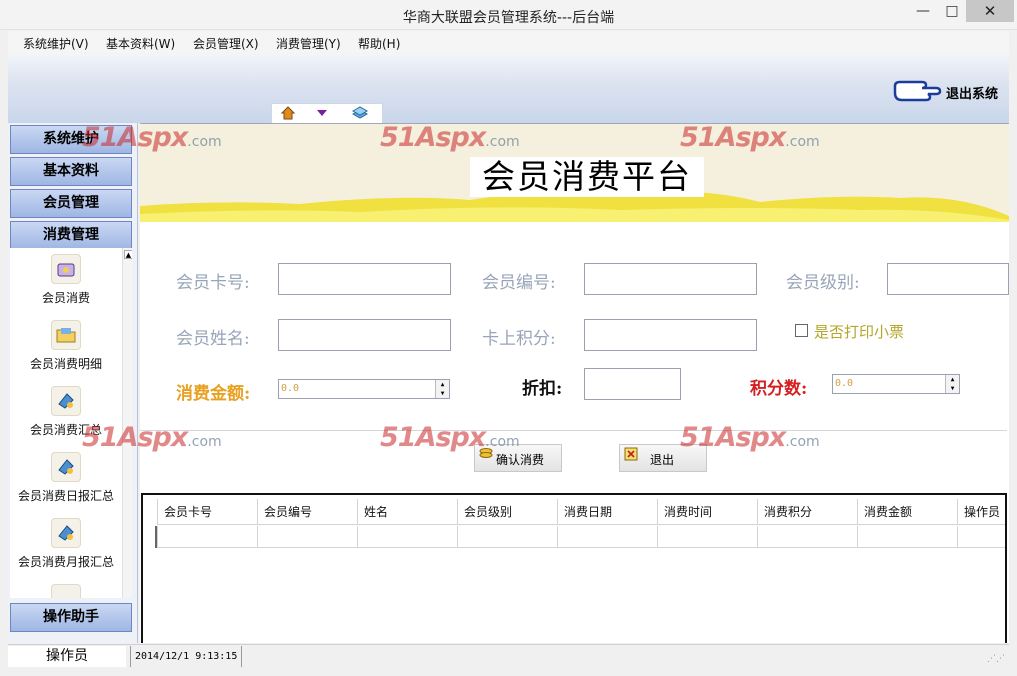  I want to click on coins-icon, so click(486, 454).